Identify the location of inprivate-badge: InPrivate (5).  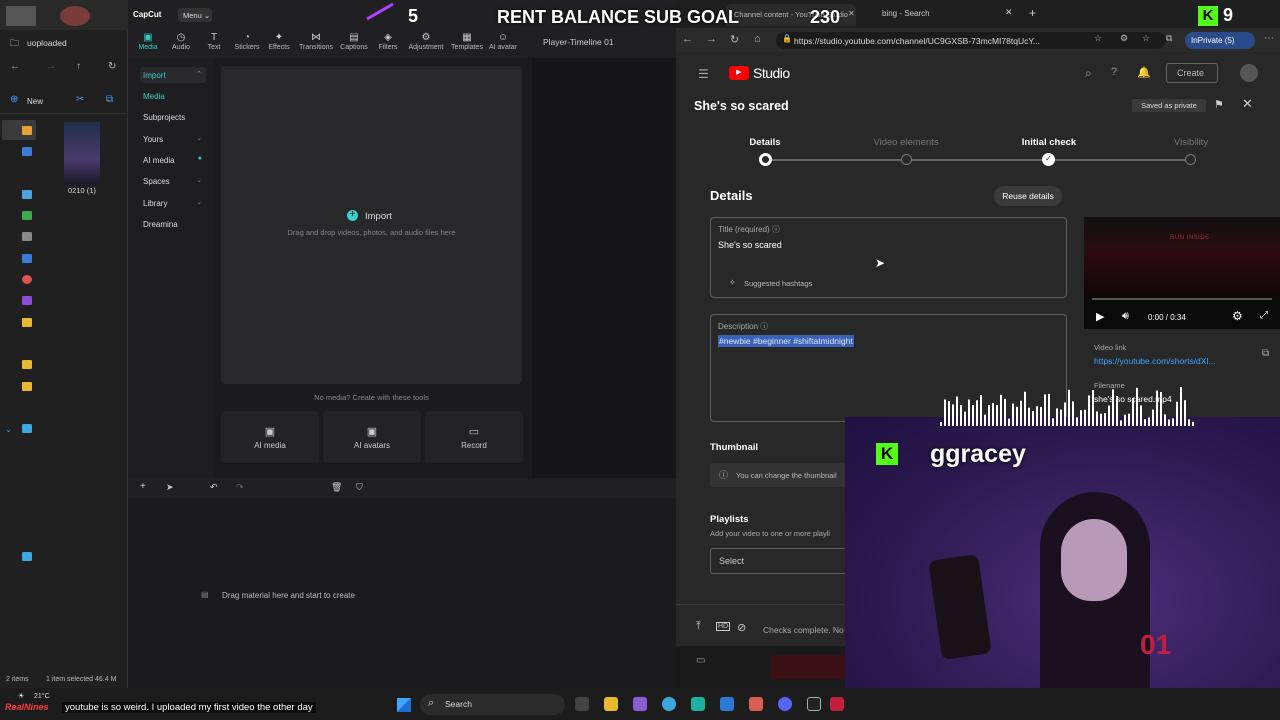
(1220, 40).